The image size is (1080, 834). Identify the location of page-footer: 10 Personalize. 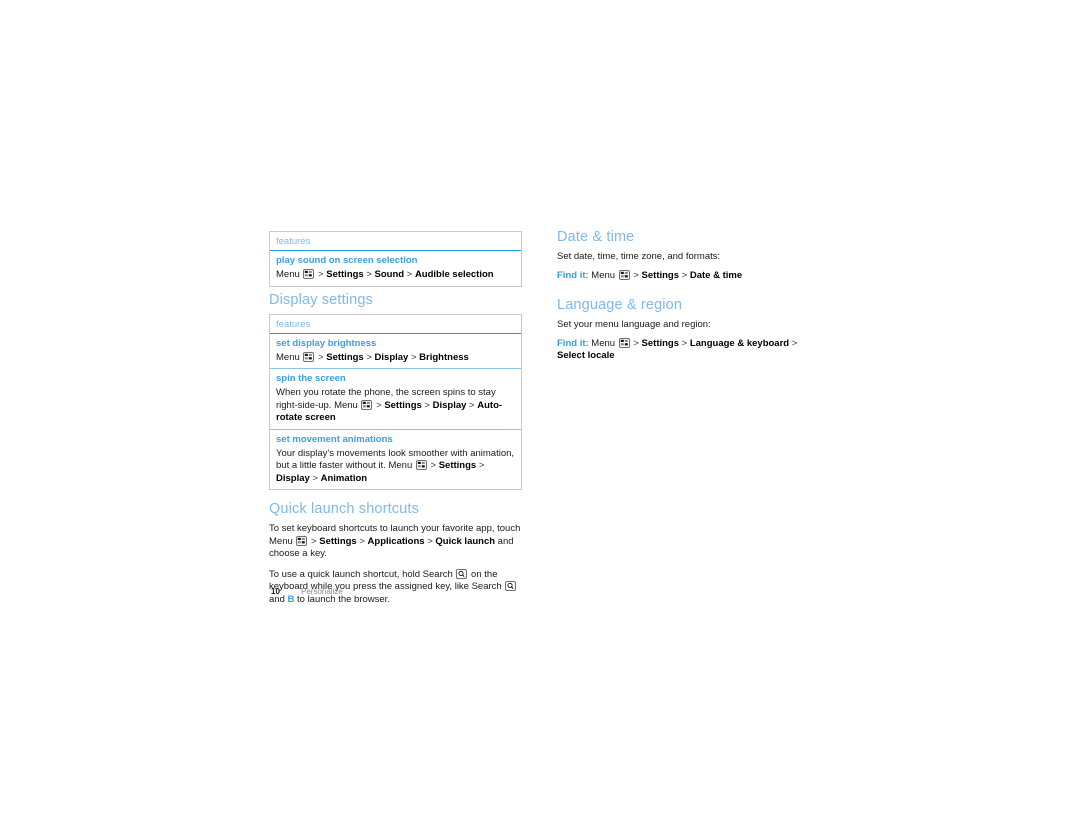
(421, 591).